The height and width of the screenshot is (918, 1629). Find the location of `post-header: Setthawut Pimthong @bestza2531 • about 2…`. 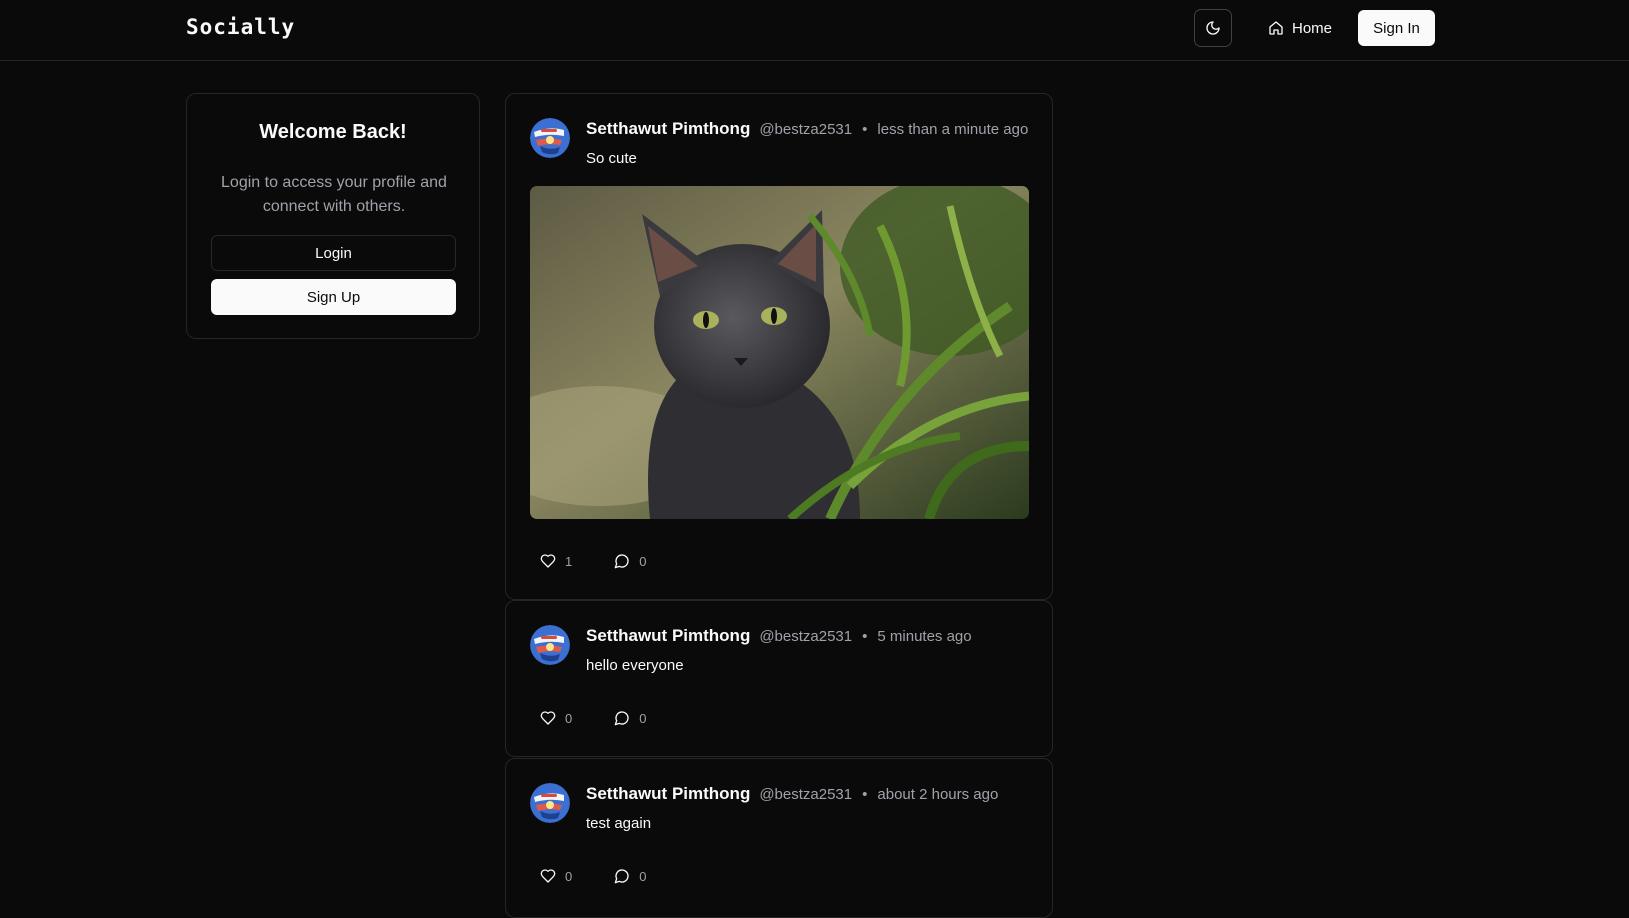

post-header: Setthawut Pimthong @bestza2531 • about 2… is located at coordinates (792, 794).